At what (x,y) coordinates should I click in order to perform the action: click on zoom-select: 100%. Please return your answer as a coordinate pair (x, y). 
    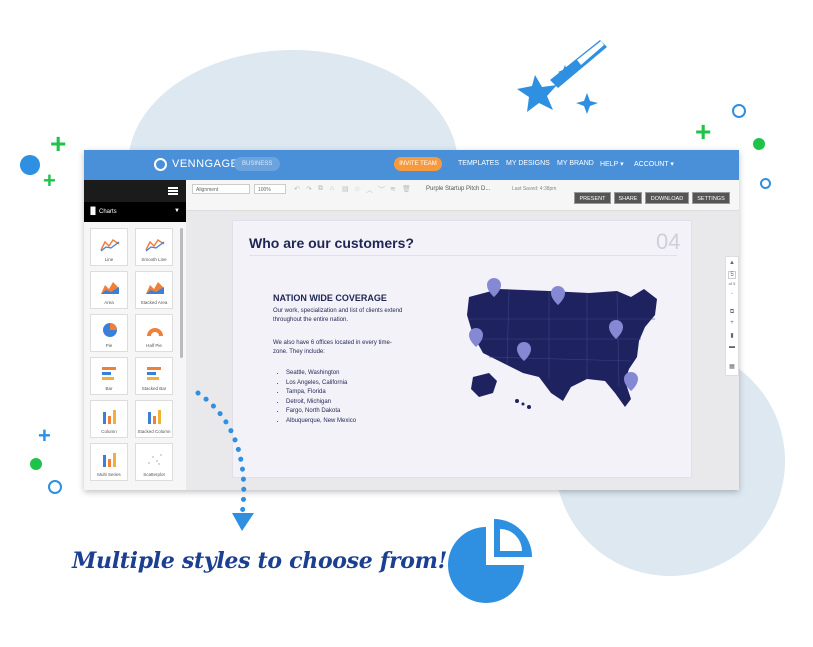
    Looking at the image, I should click on (270, 189).